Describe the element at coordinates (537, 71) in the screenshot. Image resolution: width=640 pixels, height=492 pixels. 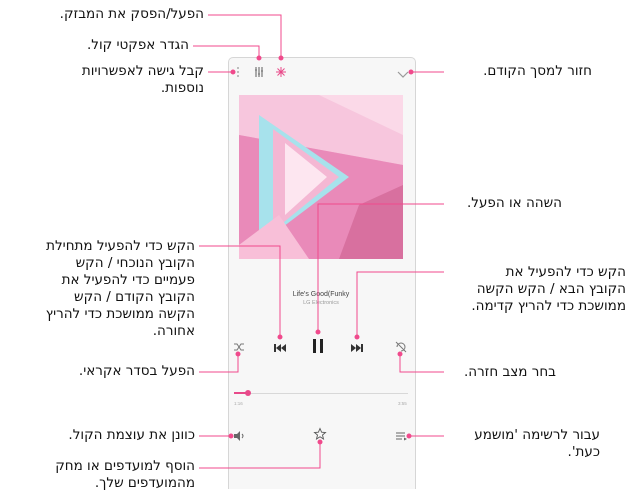
I see `callout-back: חזור למסך הקודם.` at that location.